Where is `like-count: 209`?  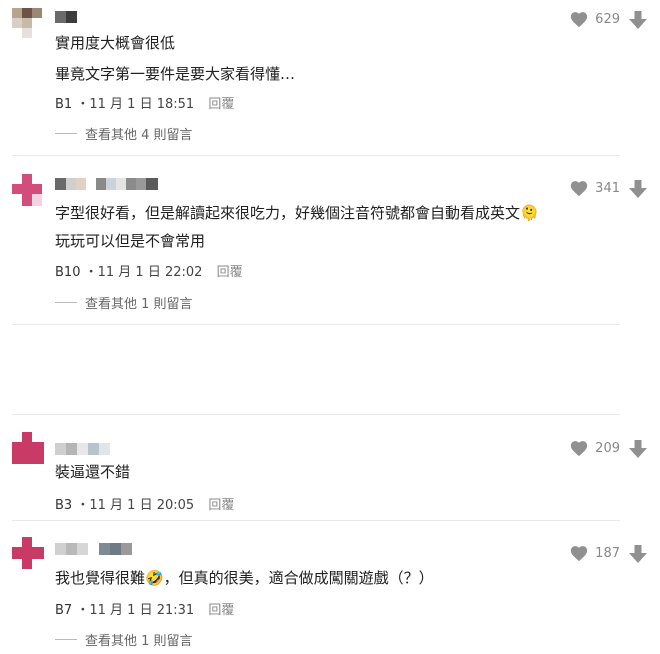 like-count: 209 is located at coordinates (607, 448).